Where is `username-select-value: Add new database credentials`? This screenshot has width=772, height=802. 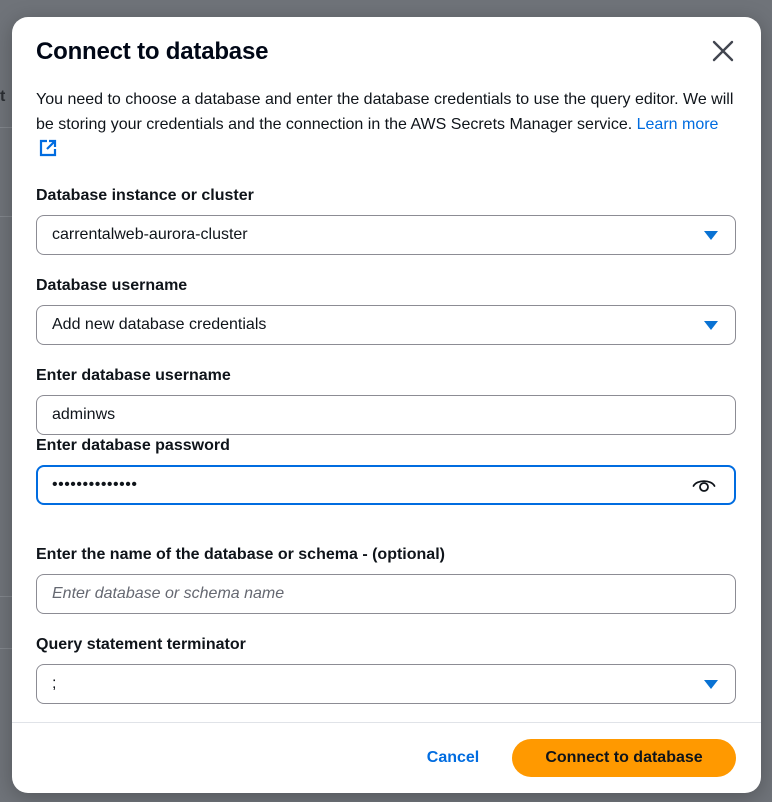
username-select-value: Add new database credentials is located at coordinates (159, 324).